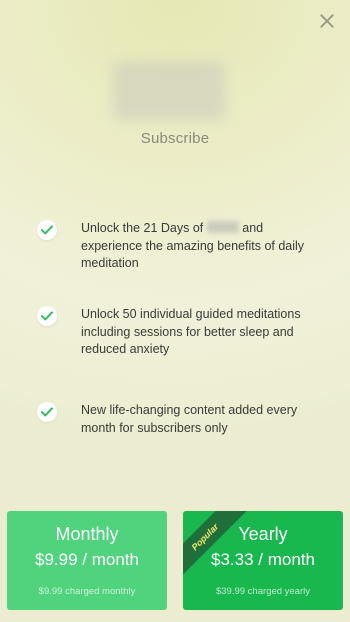 The height and width of the screenshot is (622, 350). Describe the element at coordinates (169, 91) in the screenshot. I see `app-logo` at that location.